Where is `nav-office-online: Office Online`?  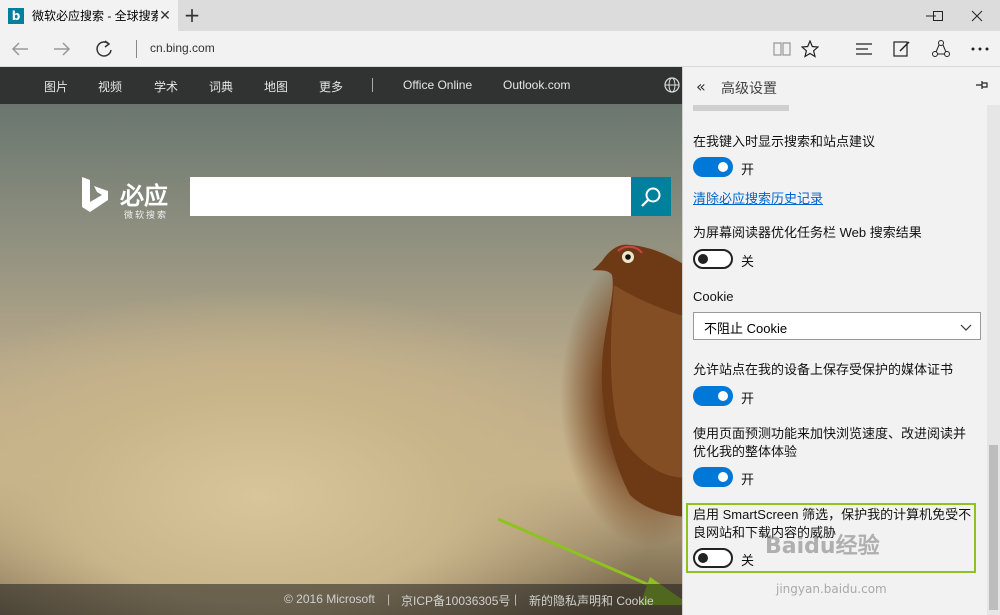 nav-office-online: Office Online is located at coordinates (437, 85).